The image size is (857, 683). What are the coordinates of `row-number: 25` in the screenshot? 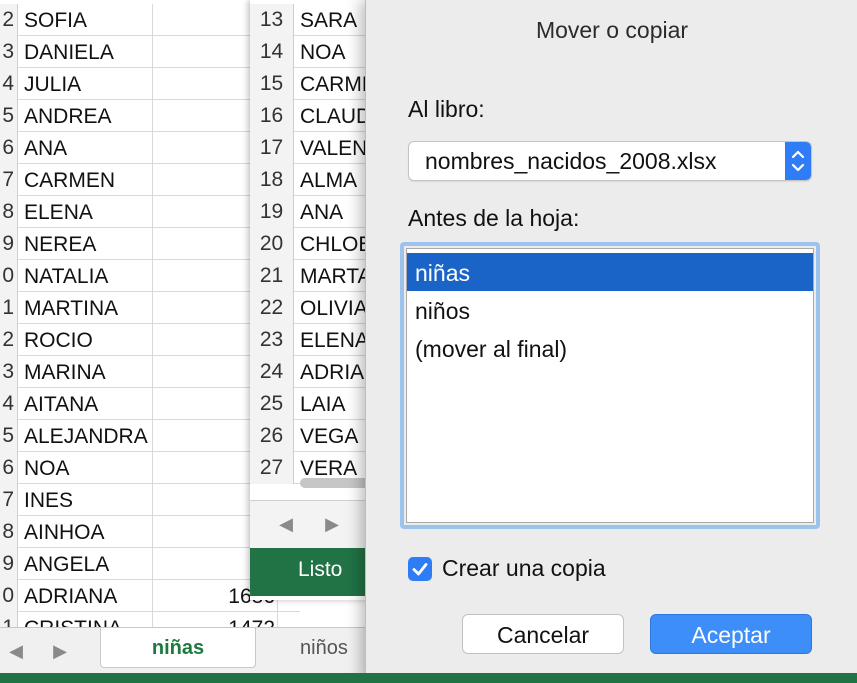 It's located at (272, 404).